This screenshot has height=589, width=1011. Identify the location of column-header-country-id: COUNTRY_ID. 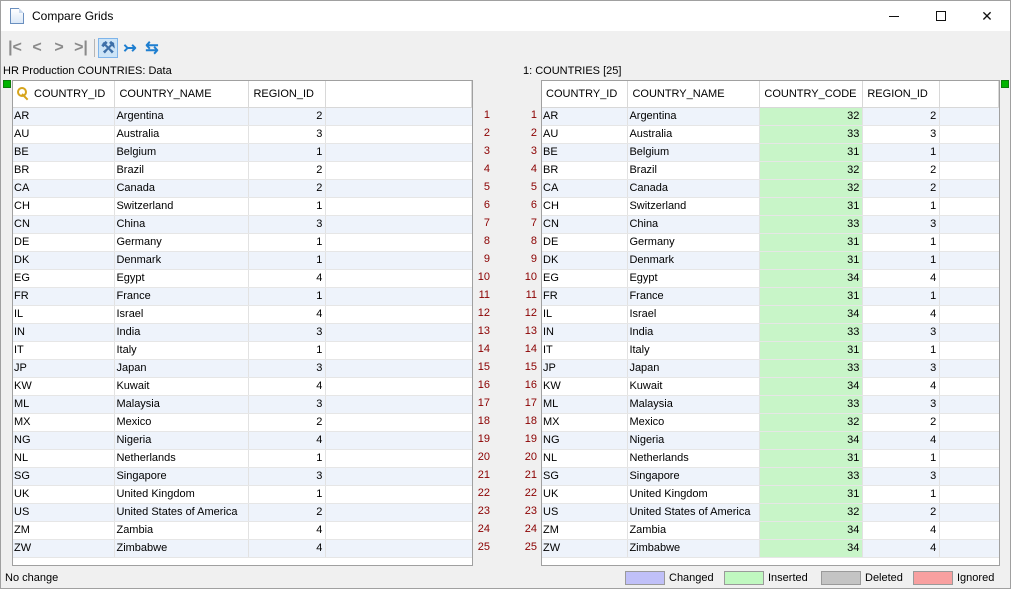
(585, 94).